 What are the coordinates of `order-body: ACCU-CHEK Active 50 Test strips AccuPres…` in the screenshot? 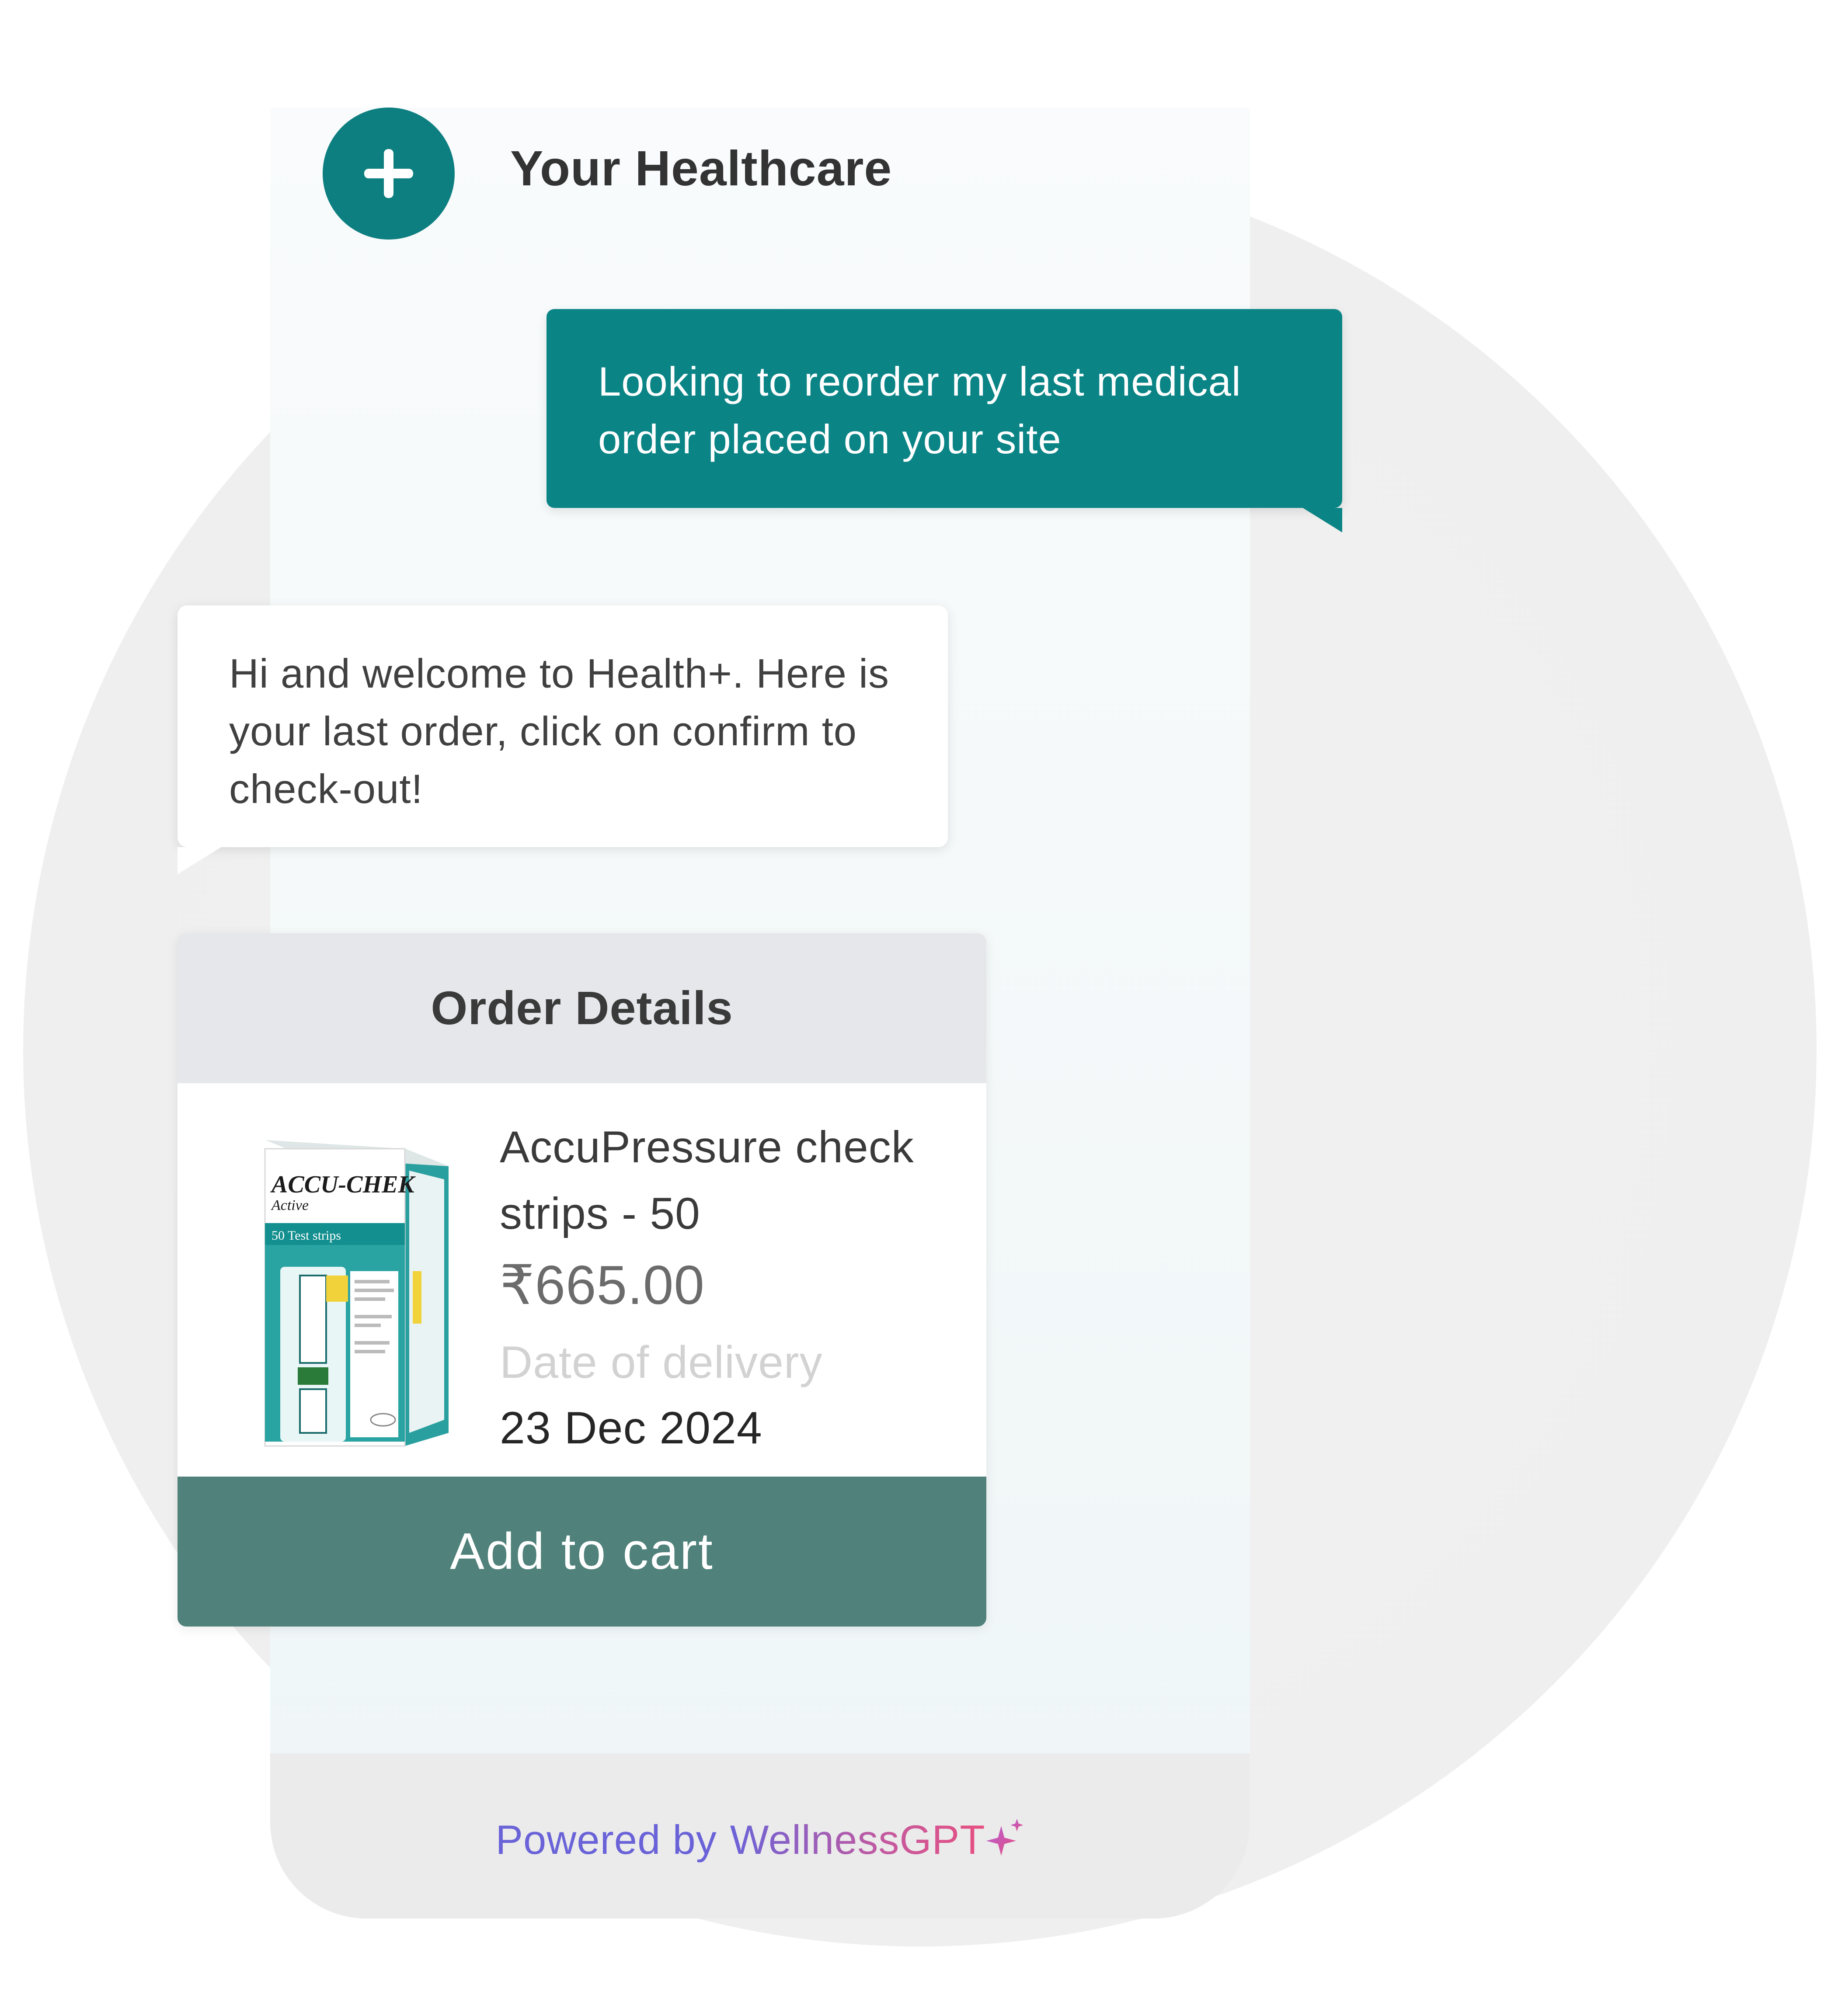 It's located at (582, 1280).